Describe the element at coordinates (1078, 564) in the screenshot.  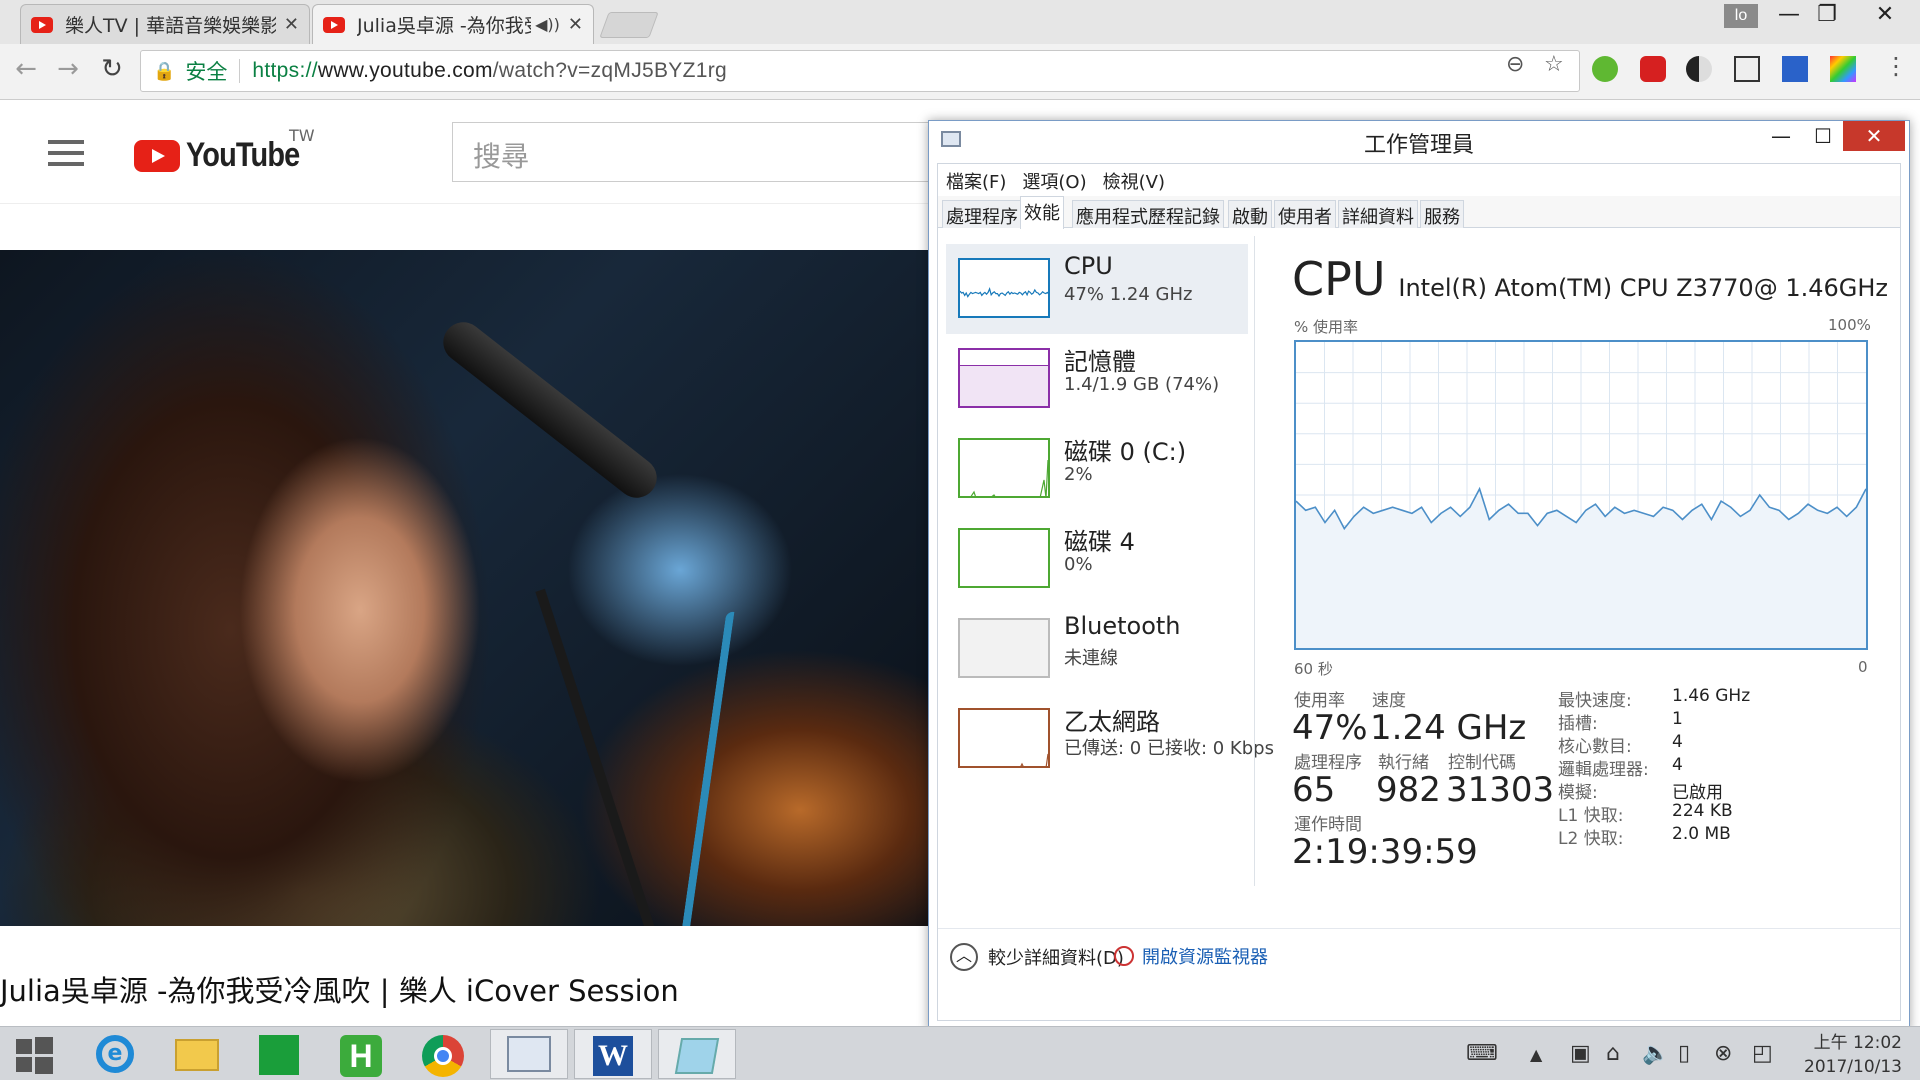
I see `sidebar-item-value: 0%` at that location.